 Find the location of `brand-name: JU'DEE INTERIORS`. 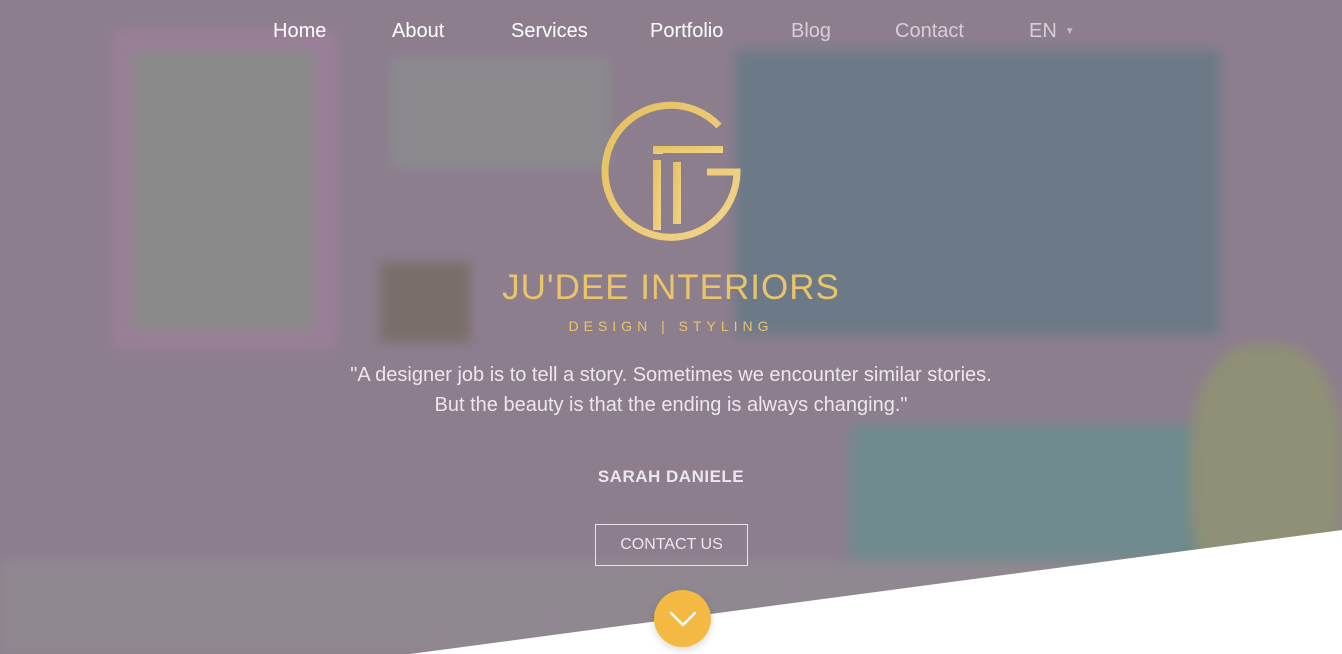

brand-name: JU'DEE INTERIORS is located at coordinates (671, 287).